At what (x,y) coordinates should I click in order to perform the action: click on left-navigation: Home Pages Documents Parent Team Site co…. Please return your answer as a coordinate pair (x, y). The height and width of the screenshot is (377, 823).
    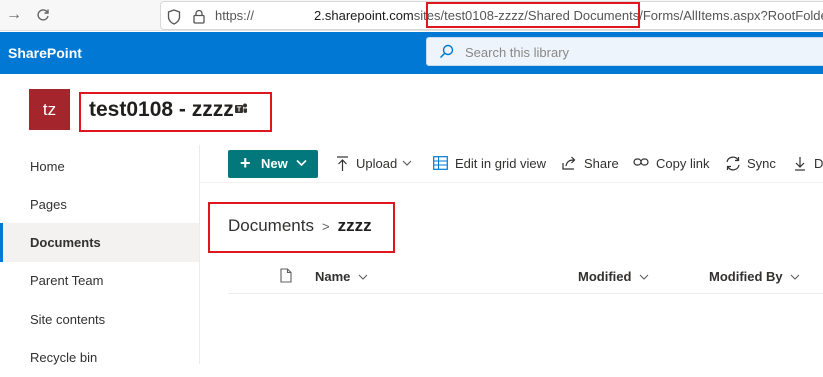
    Looking at the image, I should click on (100, 255).